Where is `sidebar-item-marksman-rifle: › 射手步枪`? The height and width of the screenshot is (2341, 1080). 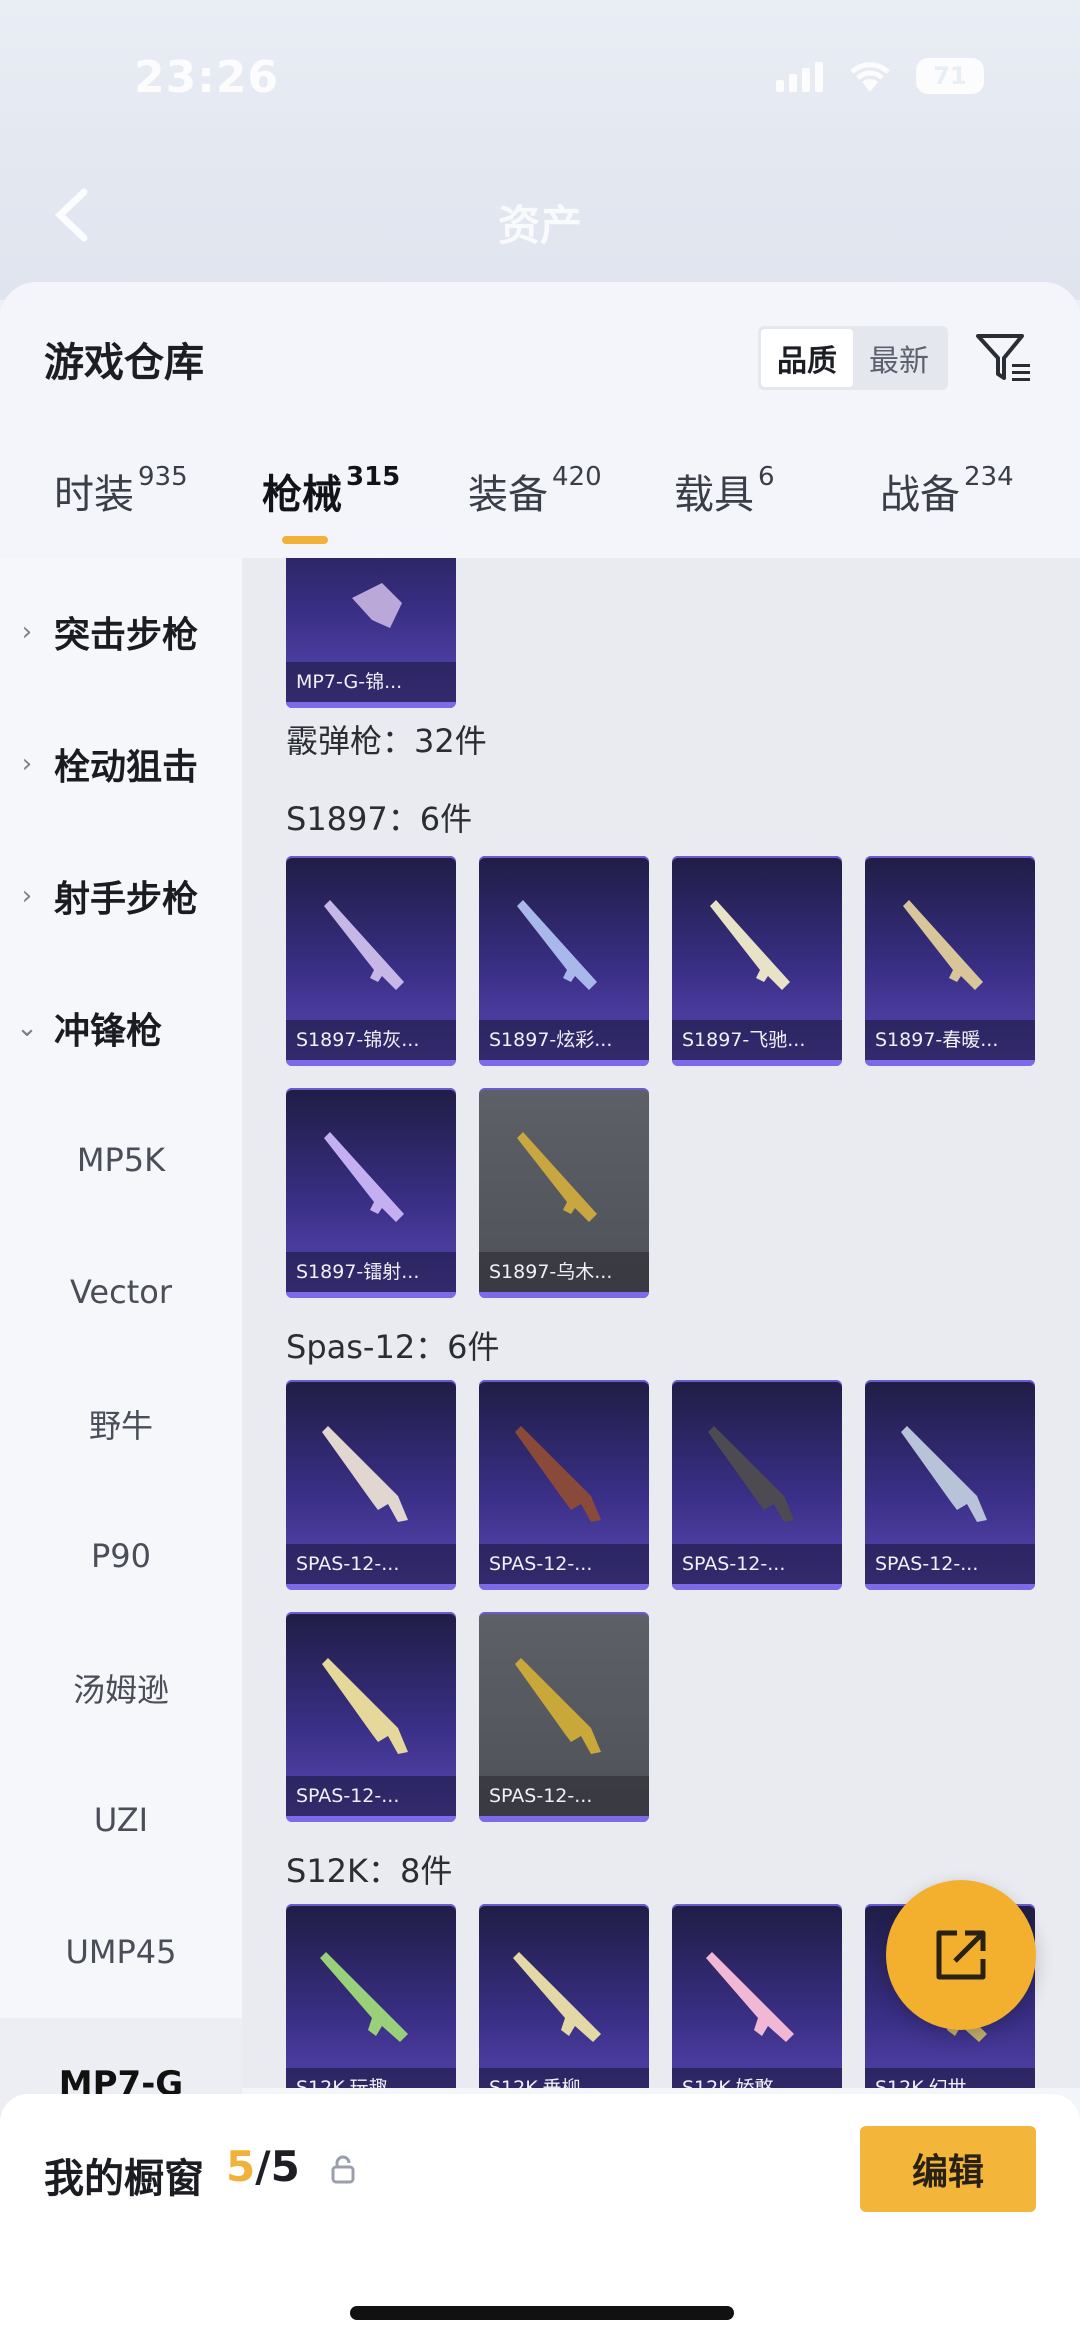
sidebar-item-marksman-rifle: › 射手步枪 is located at coordinates (121, 896).